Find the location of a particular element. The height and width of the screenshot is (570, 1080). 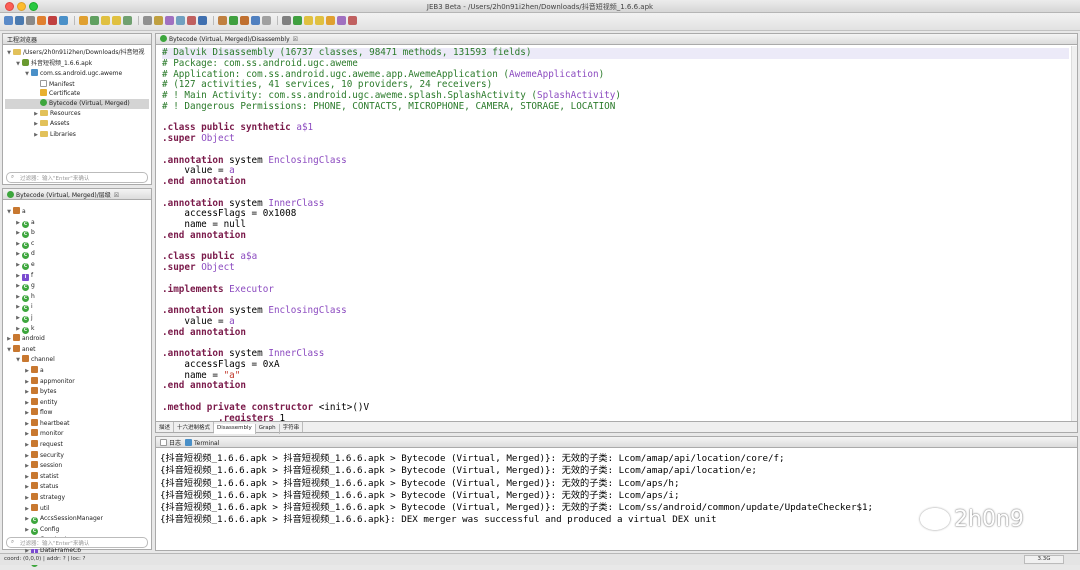

tree-item: ▶ C Config is located at coordinates (77, 530).